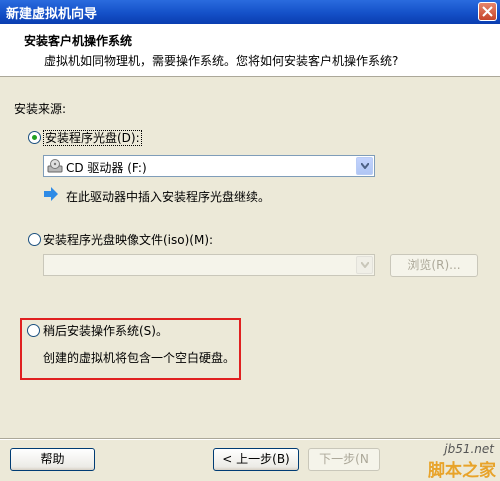 The image size is (500, 481). I want to click on drive-select-value: CD 驱动器 (F:), so click(106, 168).